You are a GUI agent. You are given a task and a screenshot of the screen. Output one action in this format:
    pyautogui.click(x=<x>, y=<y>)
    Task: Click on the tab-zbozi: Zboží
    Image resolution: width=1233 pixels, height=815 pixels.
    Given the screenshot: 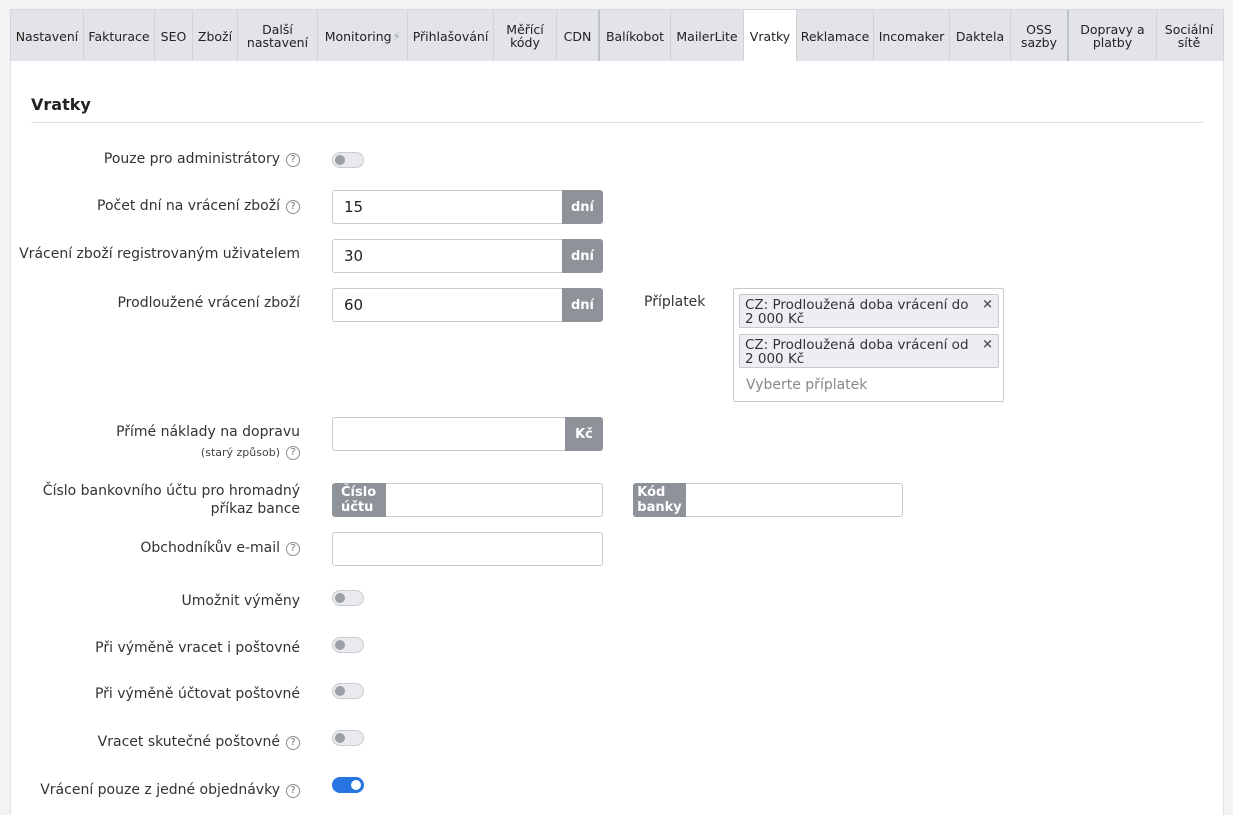 What is the action you would take?
    pyautogui.click(x=215, y=36)
    